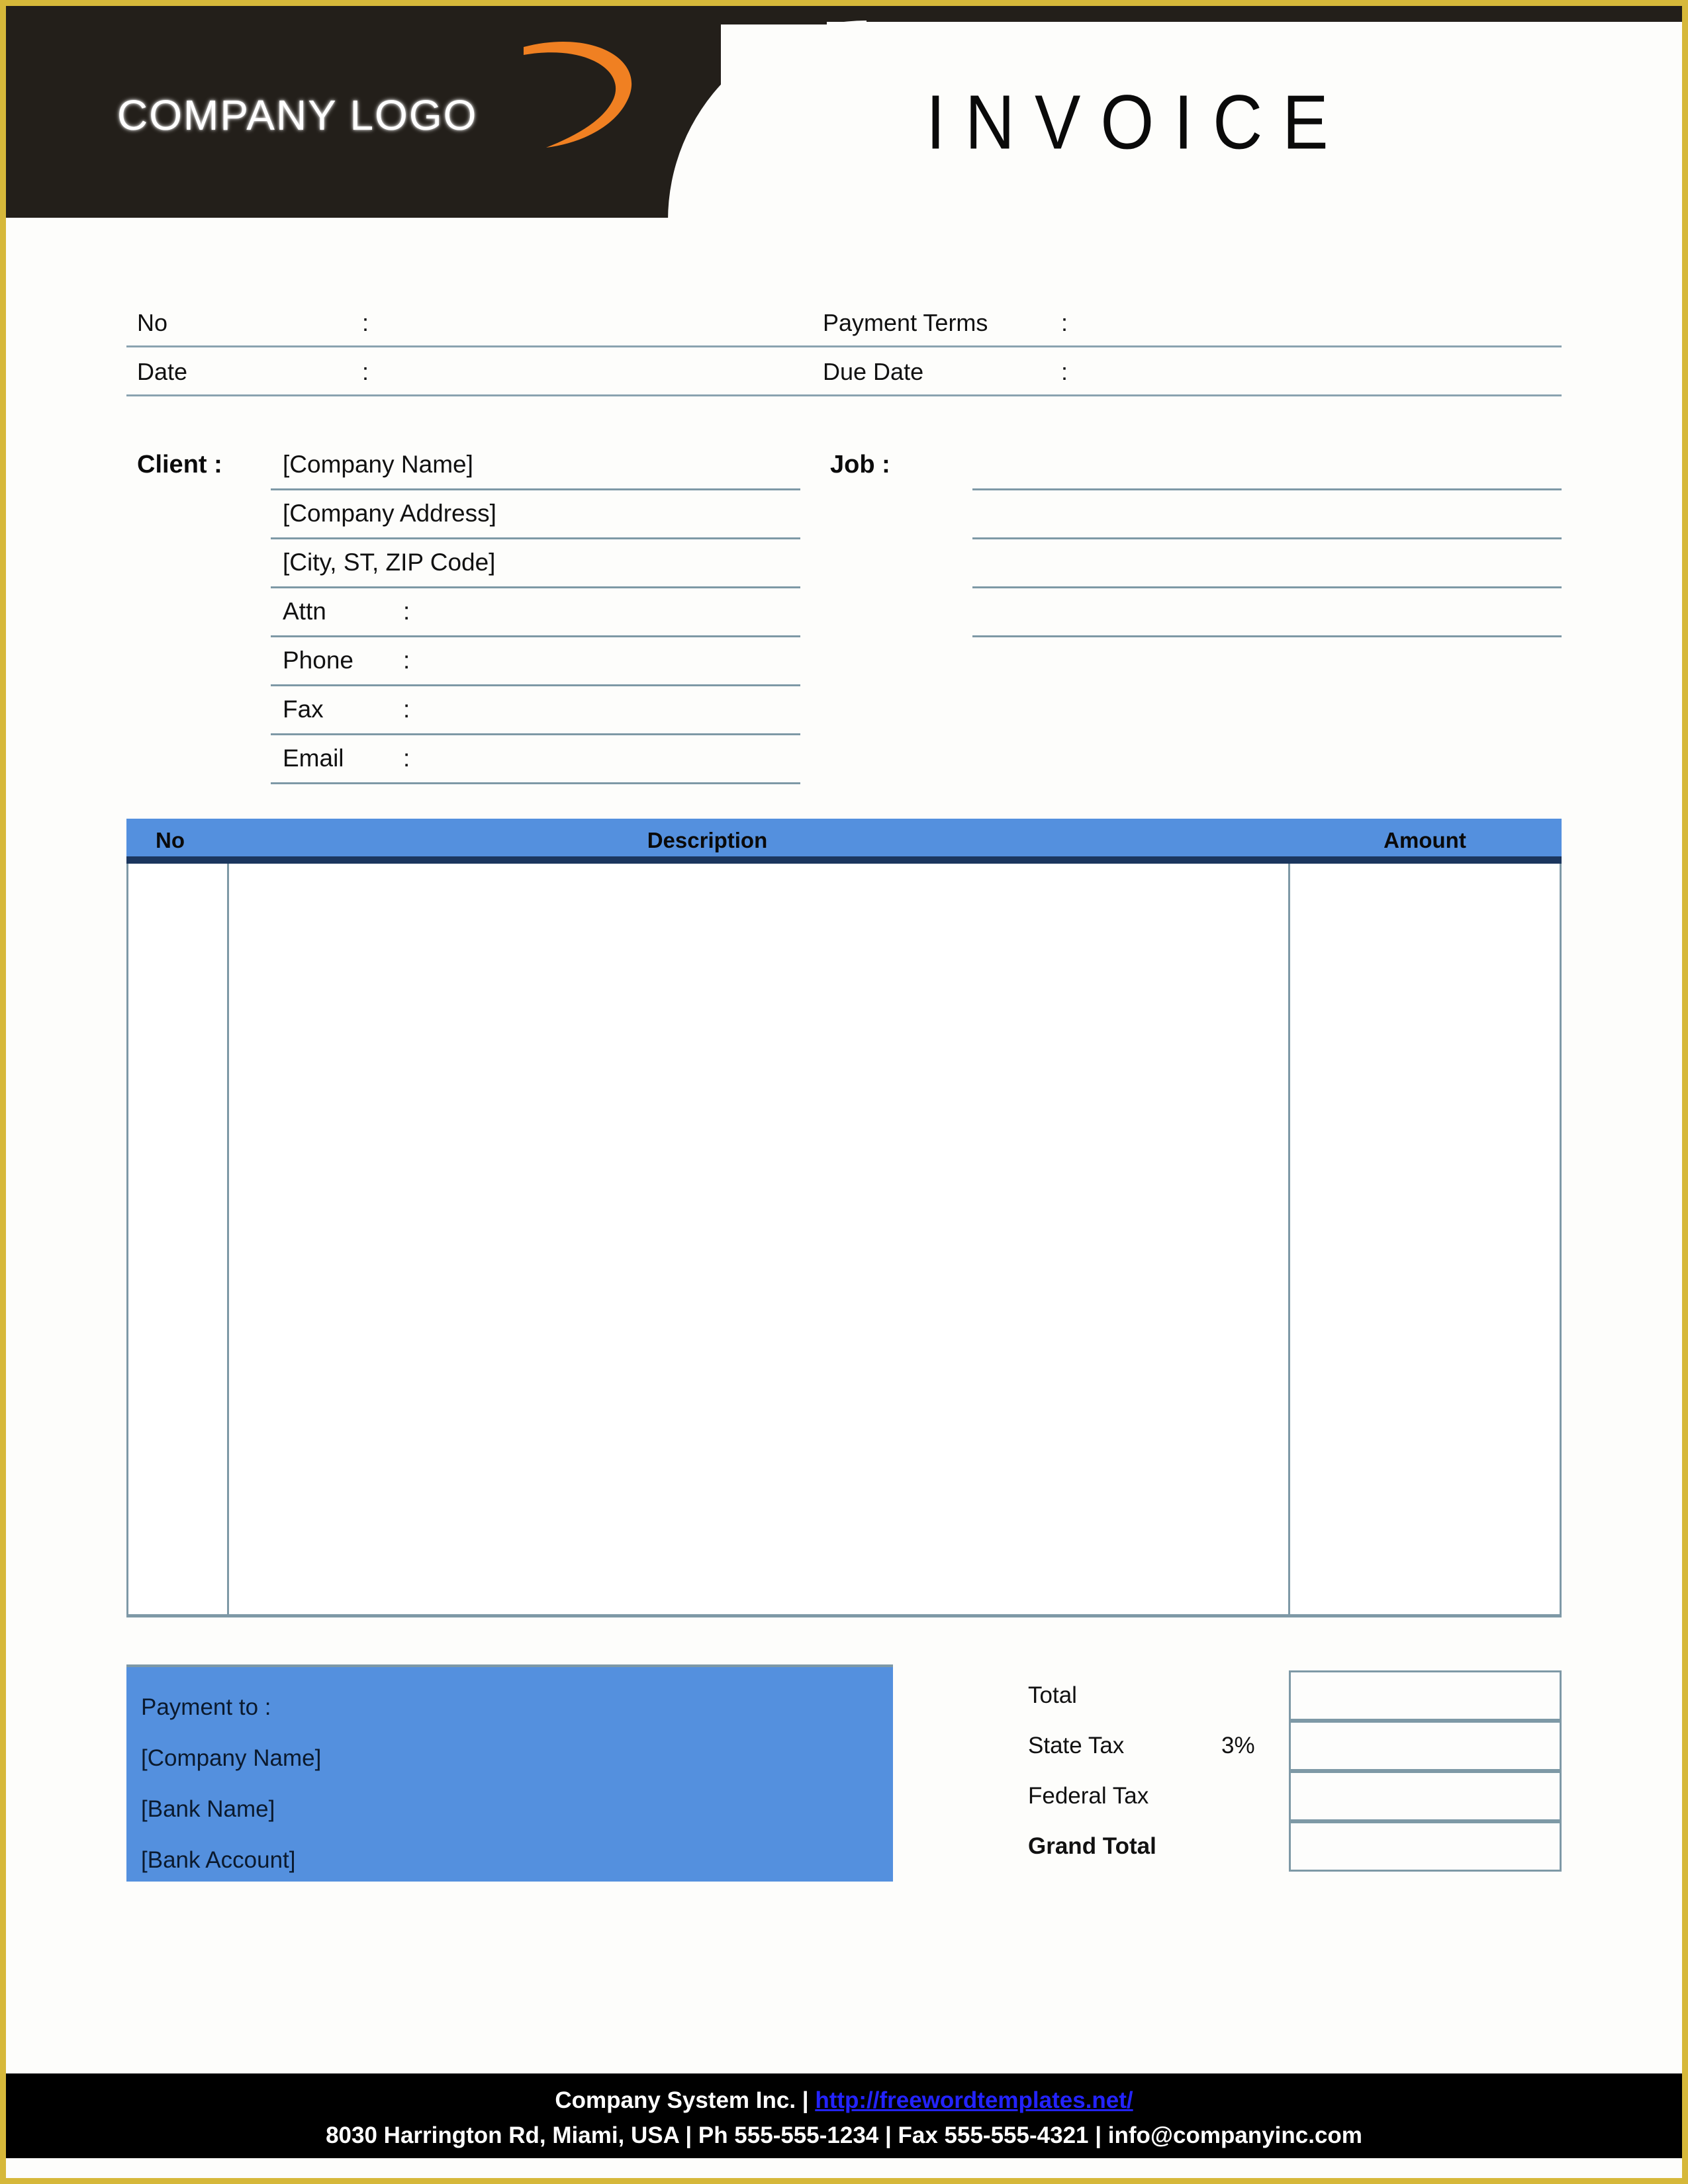 The height and width of the screenshot is (2184, 1688). What do you see at coordinates (535, 515) in the screenshot?
I see `client-field-company-address: [Company Address]` at bounding box center [535, 515].